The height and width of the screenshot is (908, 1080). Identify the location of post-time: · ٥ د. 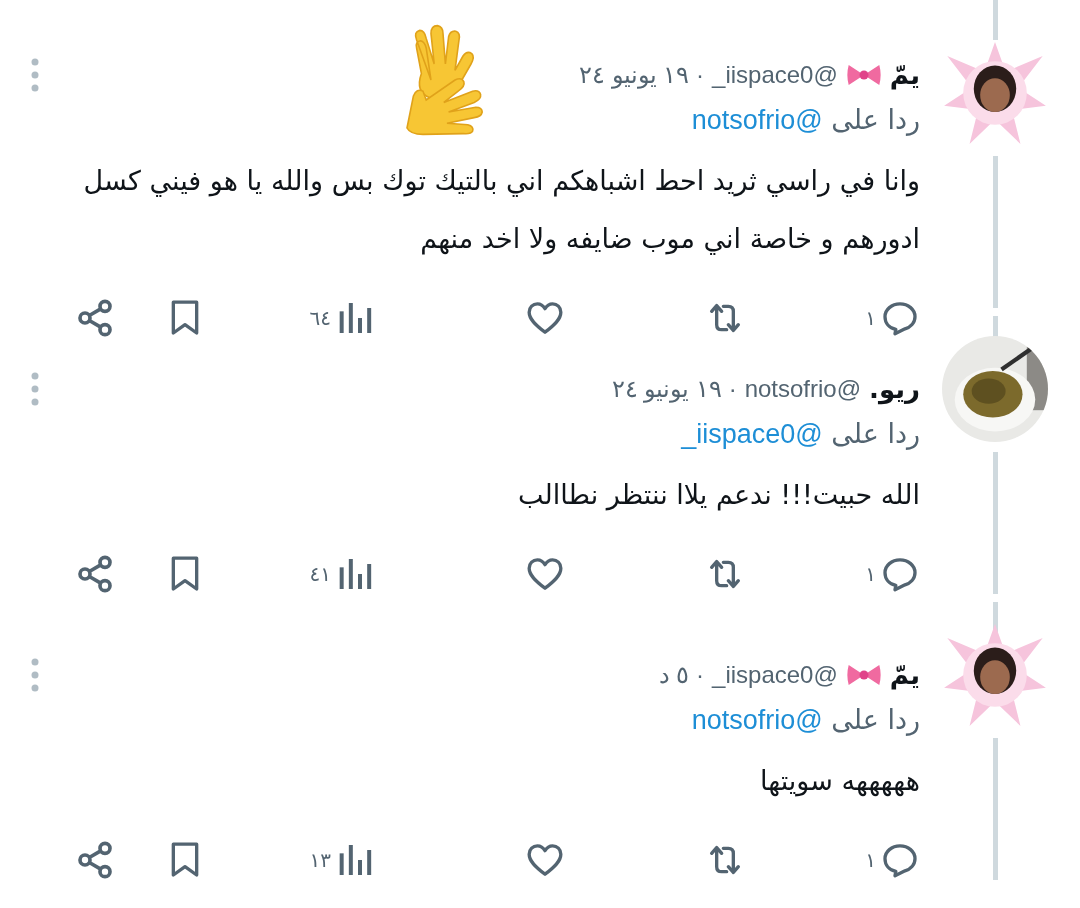
(681, 675).